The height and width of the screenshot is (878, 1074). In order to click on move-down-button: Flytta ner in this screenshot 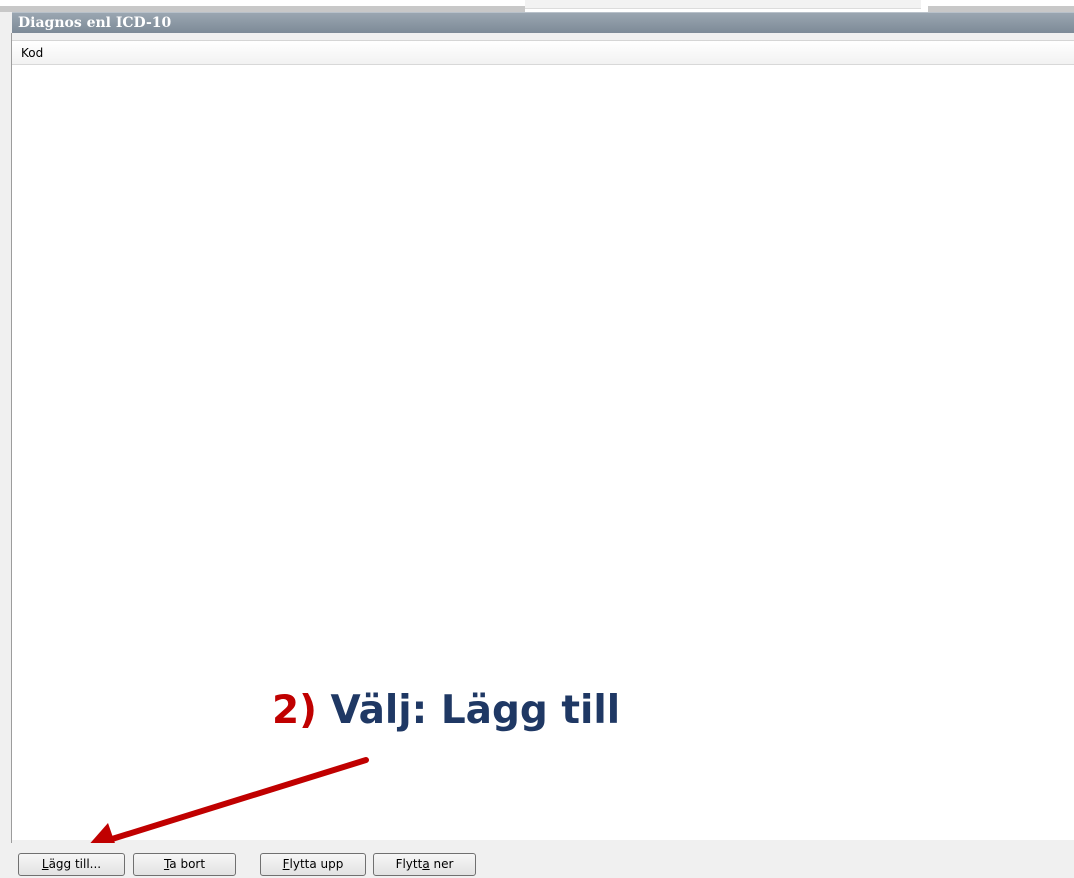, I will do `click(424, 864)`.